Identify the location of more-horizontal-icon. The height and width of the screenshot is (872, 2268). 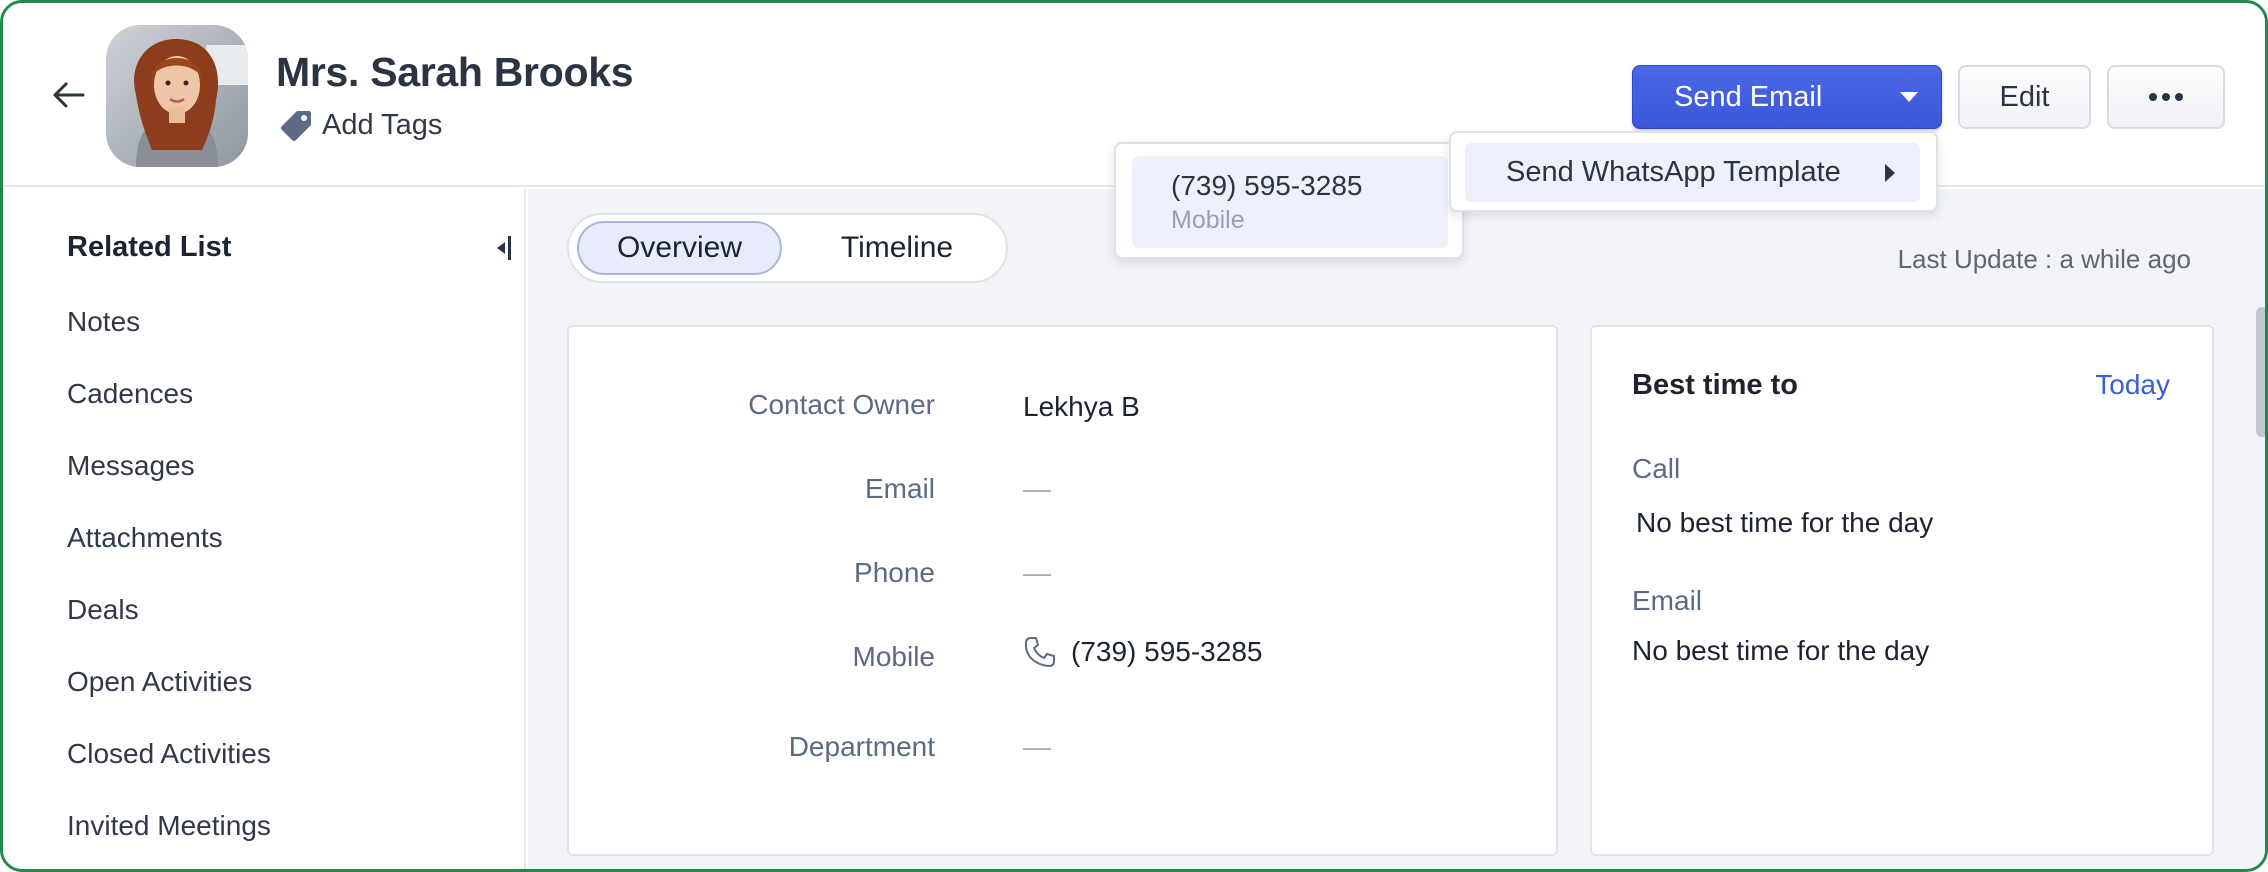
(2166, 97).